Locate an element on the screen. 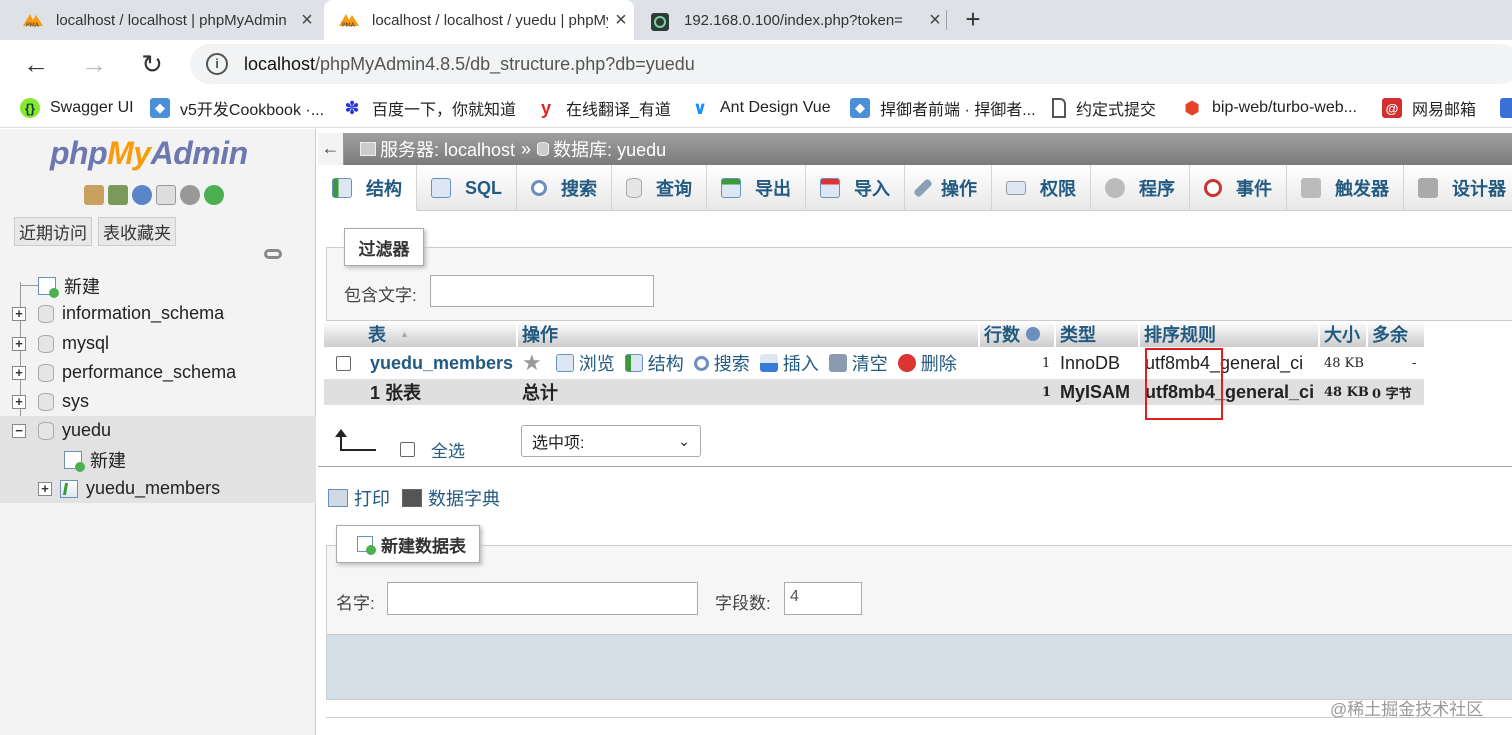  tab-query: 查询 is located at coordinates (660, 188).